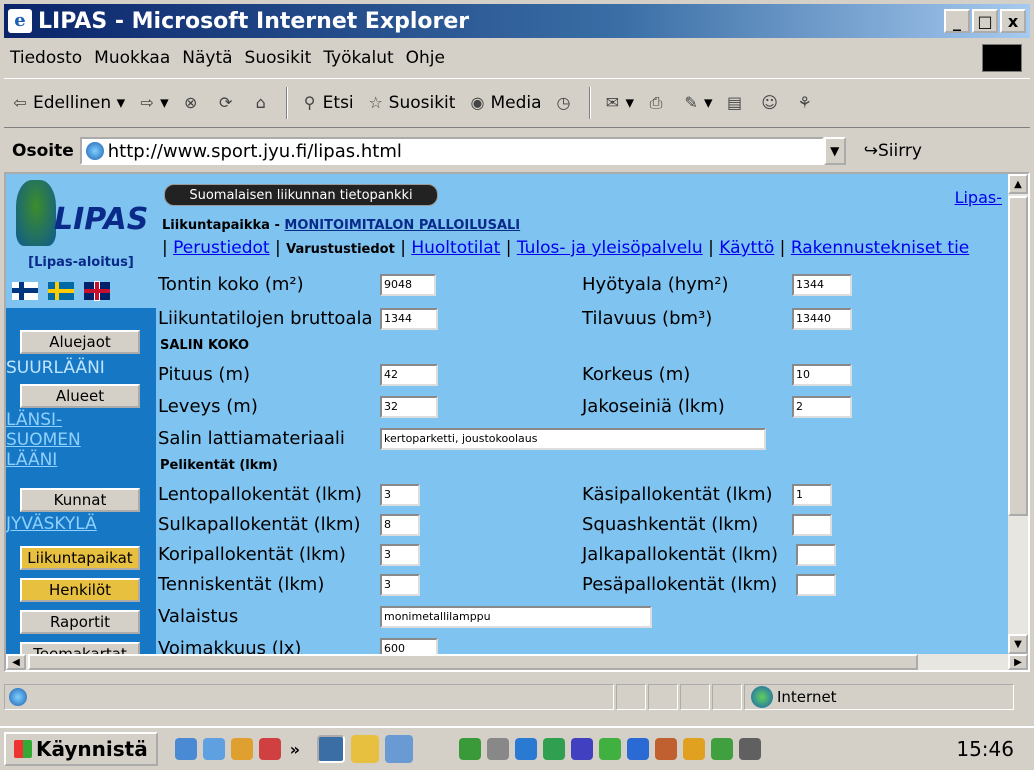  Describe the element at coordinates (425, 58) in the screenshot. I see `menu-help: Ohje` at that location.